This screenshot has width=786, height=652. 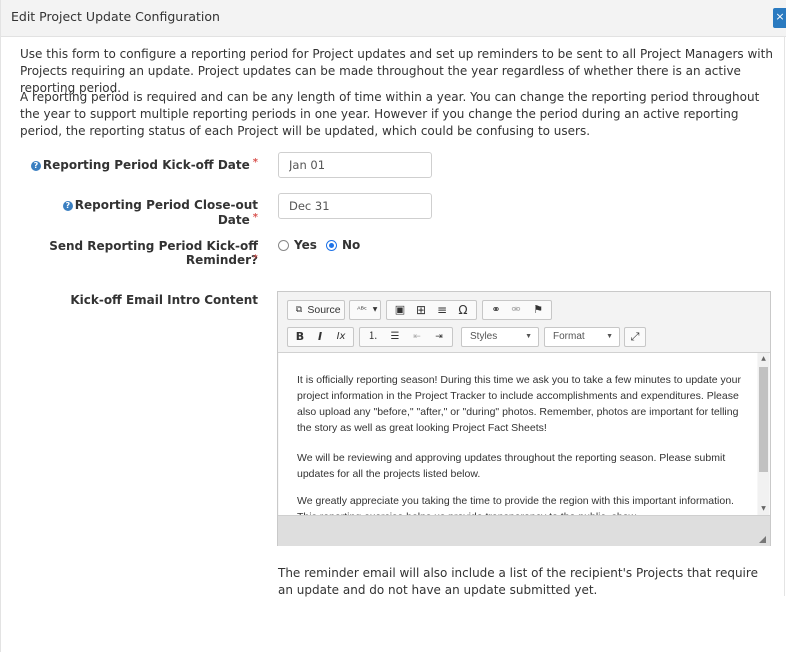 What do you see at coordinates (139, 164) in the screenshot?
I see `kickoff-date-label: ? Reporting Period Kick-off Date *` at bounding box center [139, 164].